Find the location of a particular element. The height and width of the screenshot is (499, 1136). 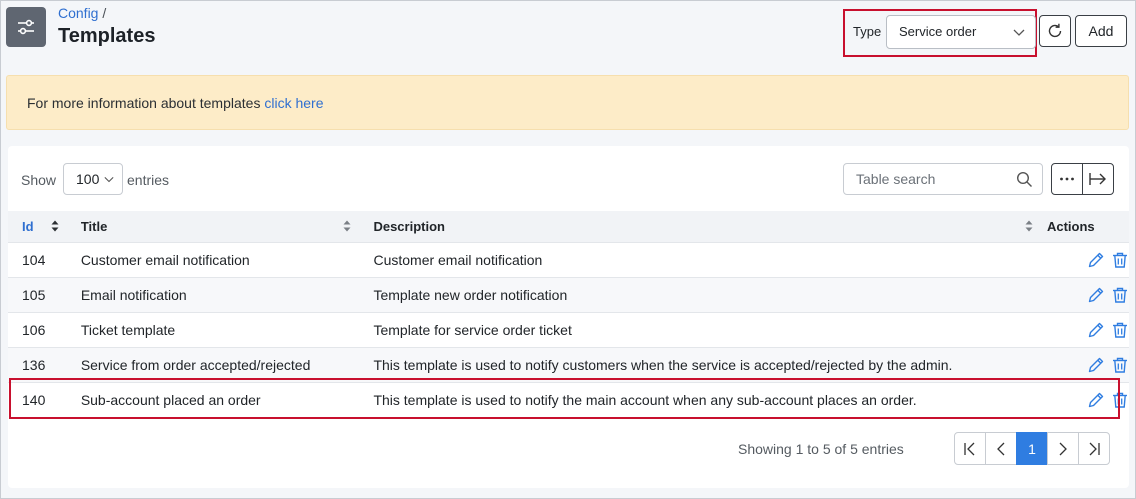

cell-id: 105 is located at coordinates (37, 294).